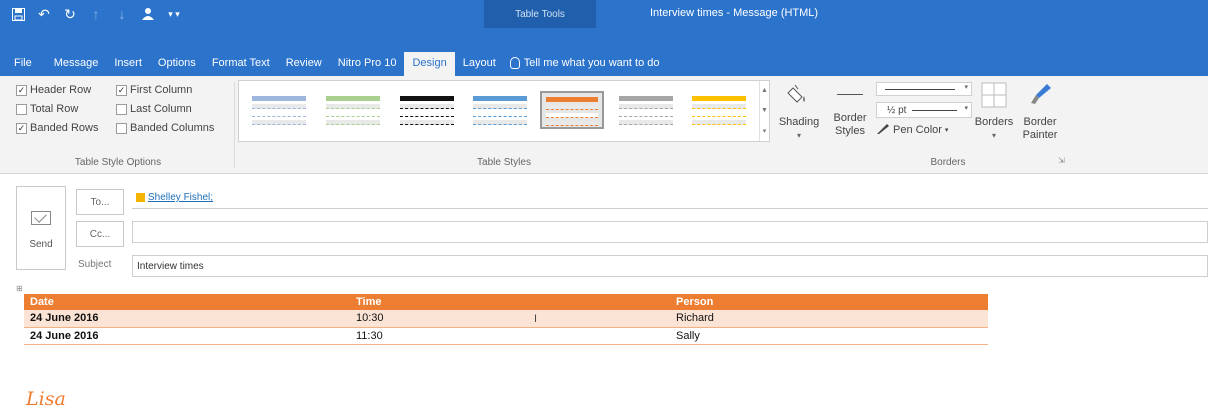  Describe the element at coordinates (241, 64) in the screenshot. I see `tab-format-text: Format Text` at that location.